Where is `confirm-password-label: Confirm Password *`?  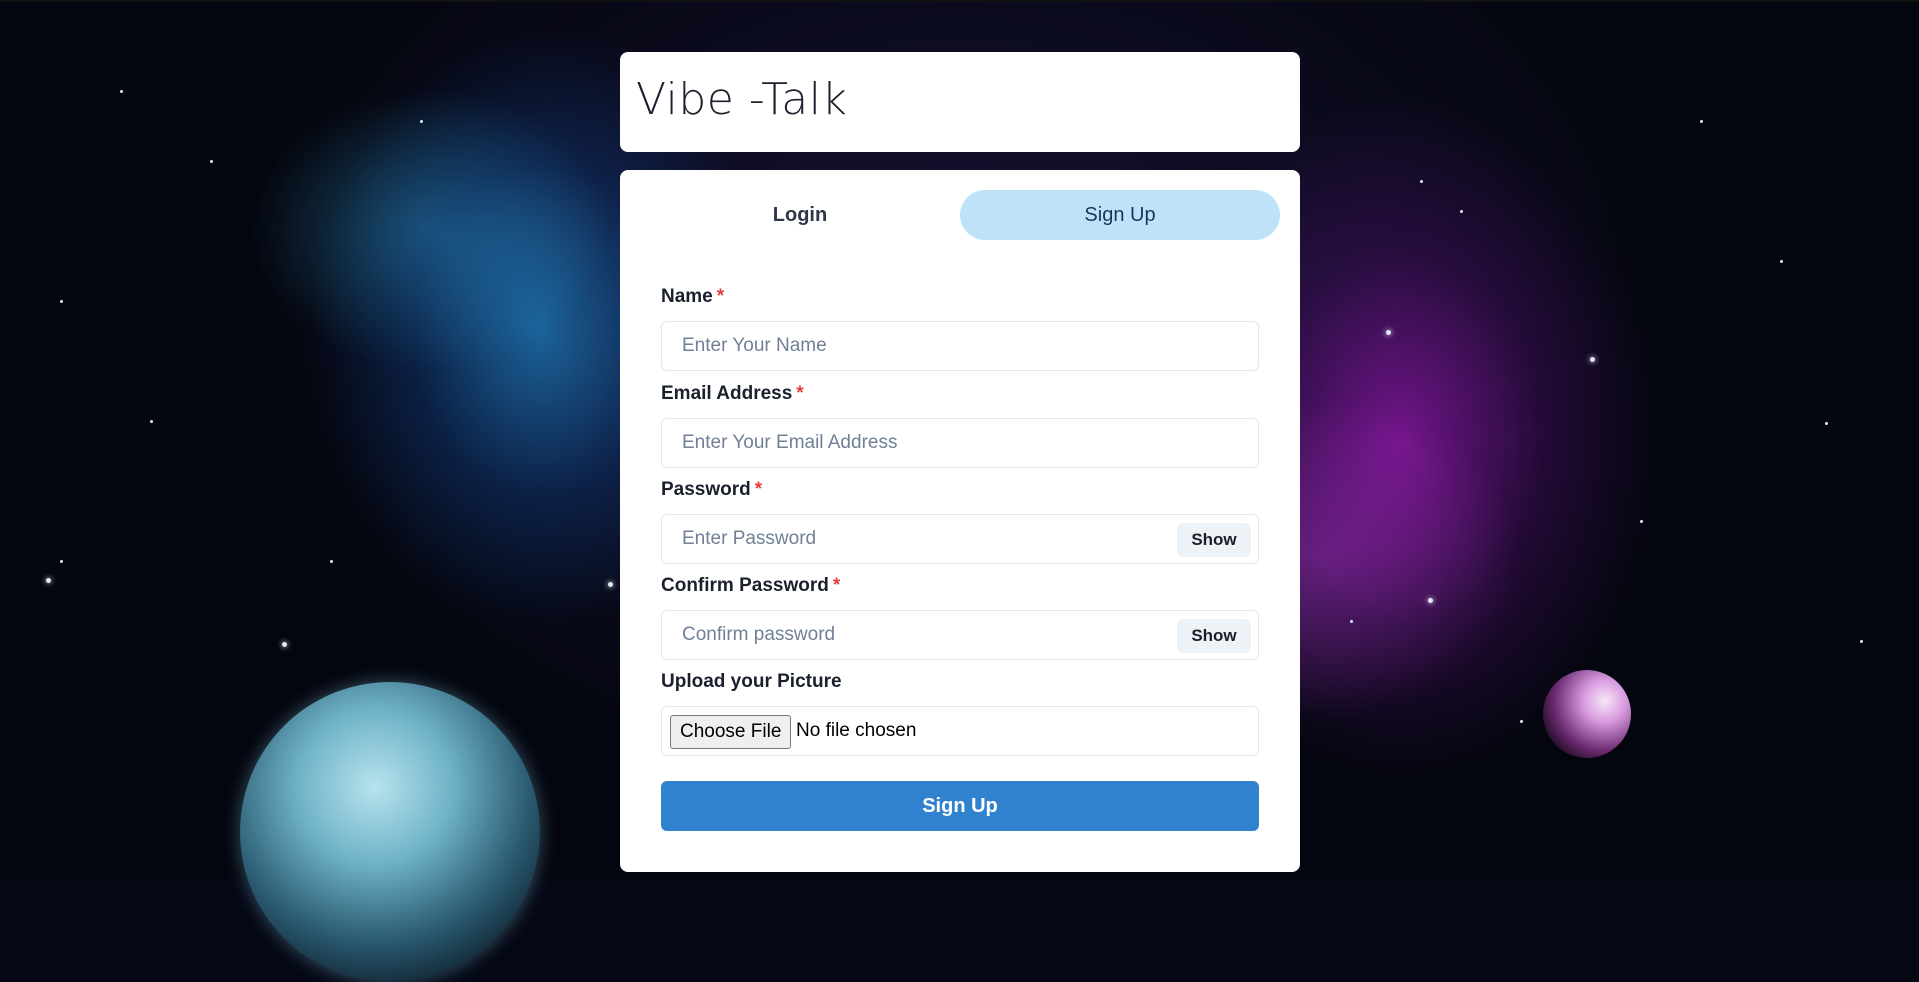
confirm-password-label: Confirm Password * is located at coordinates (750, 586).